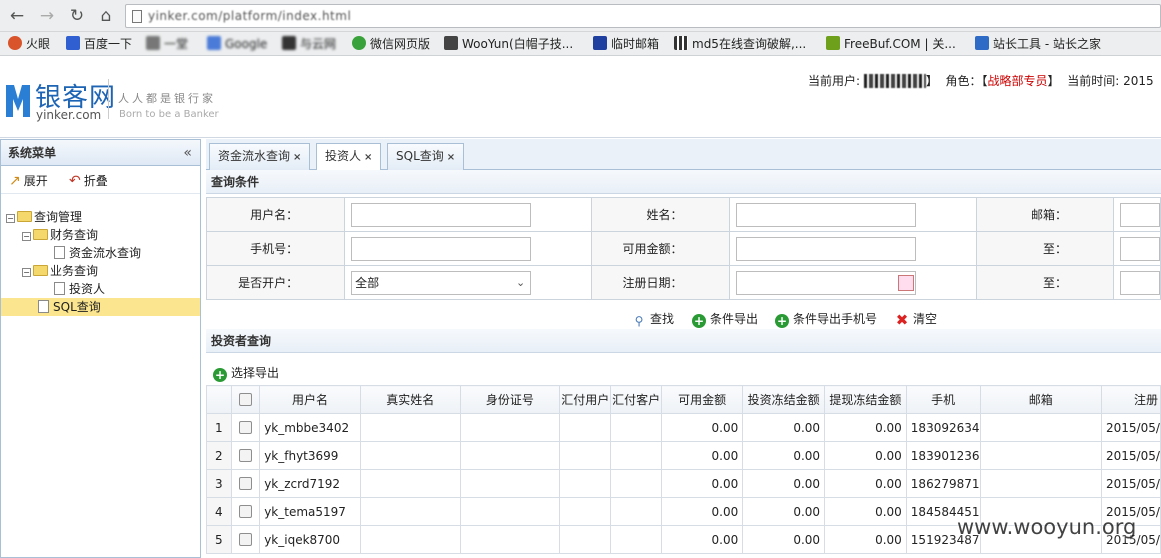  What do you see at coordinates (441, 282) in the screenshot?
I see `opened-select: 全部 ⌄` at bounding box center [441, 282].